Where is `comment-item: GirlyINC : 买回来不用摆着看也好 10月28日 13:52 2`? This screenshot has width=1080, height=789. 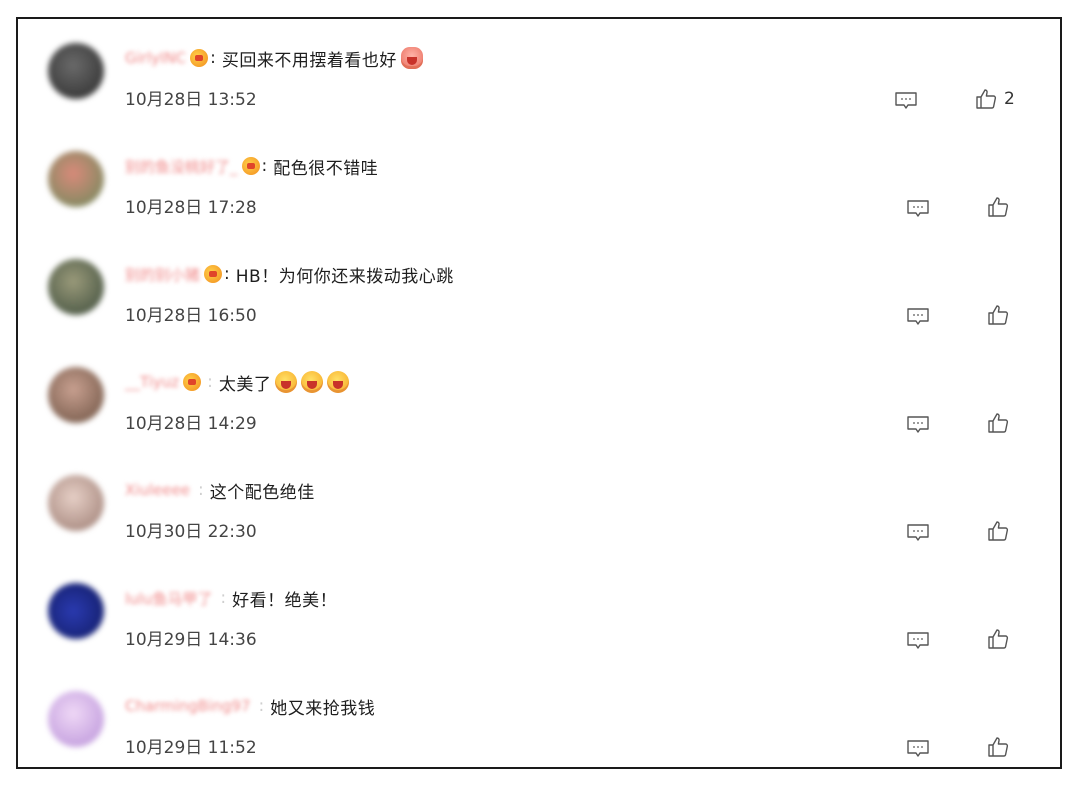
comment-item: GirlyINC : 买回来不用摆着看也好 10月28日 13:52 2 is located at coordinates (539, 77).